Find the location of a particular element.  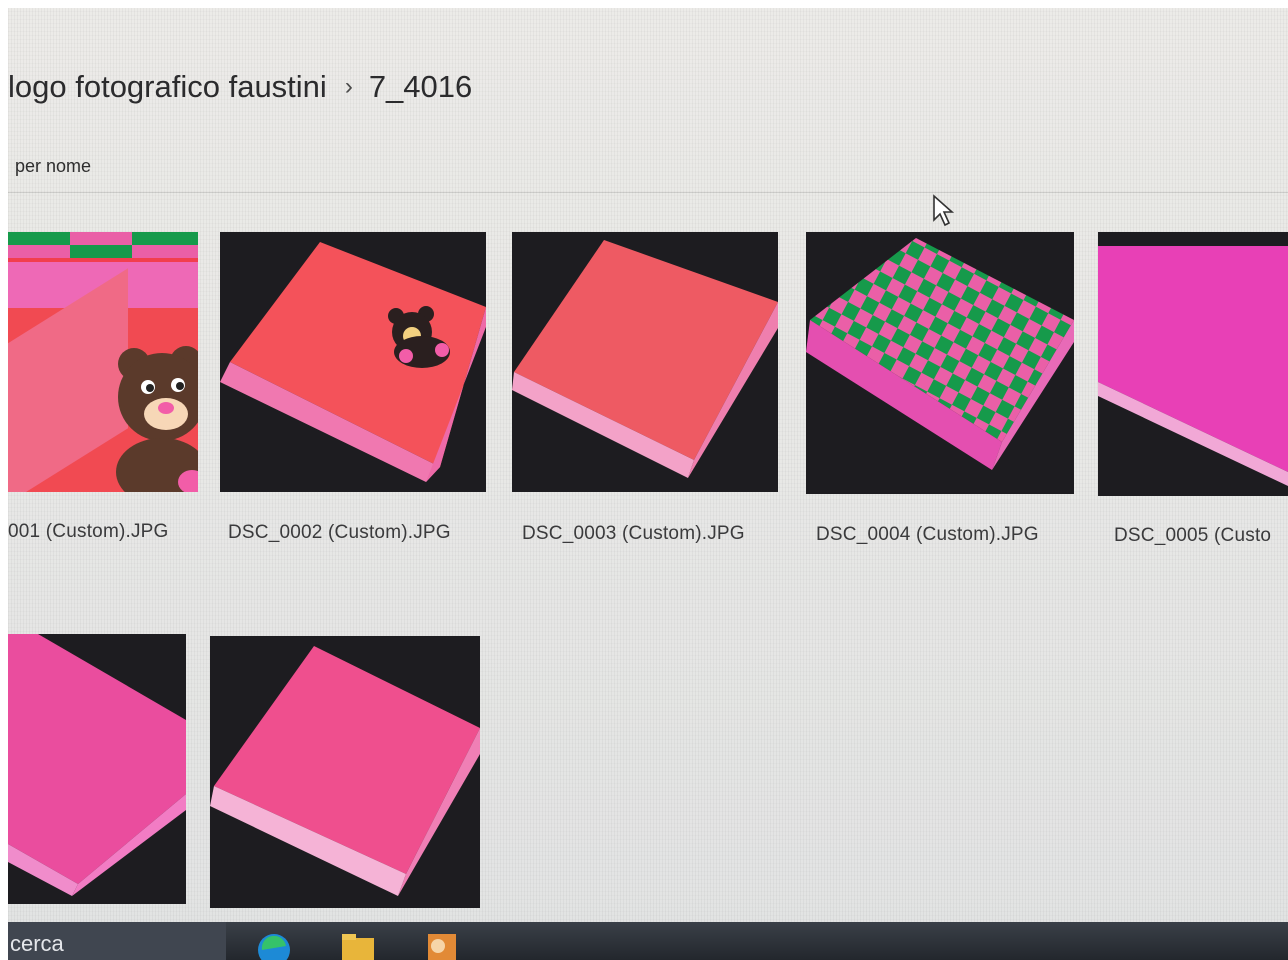

file-name: DSC_0002 (Custom).JPG is located at coordinates (339, 533).